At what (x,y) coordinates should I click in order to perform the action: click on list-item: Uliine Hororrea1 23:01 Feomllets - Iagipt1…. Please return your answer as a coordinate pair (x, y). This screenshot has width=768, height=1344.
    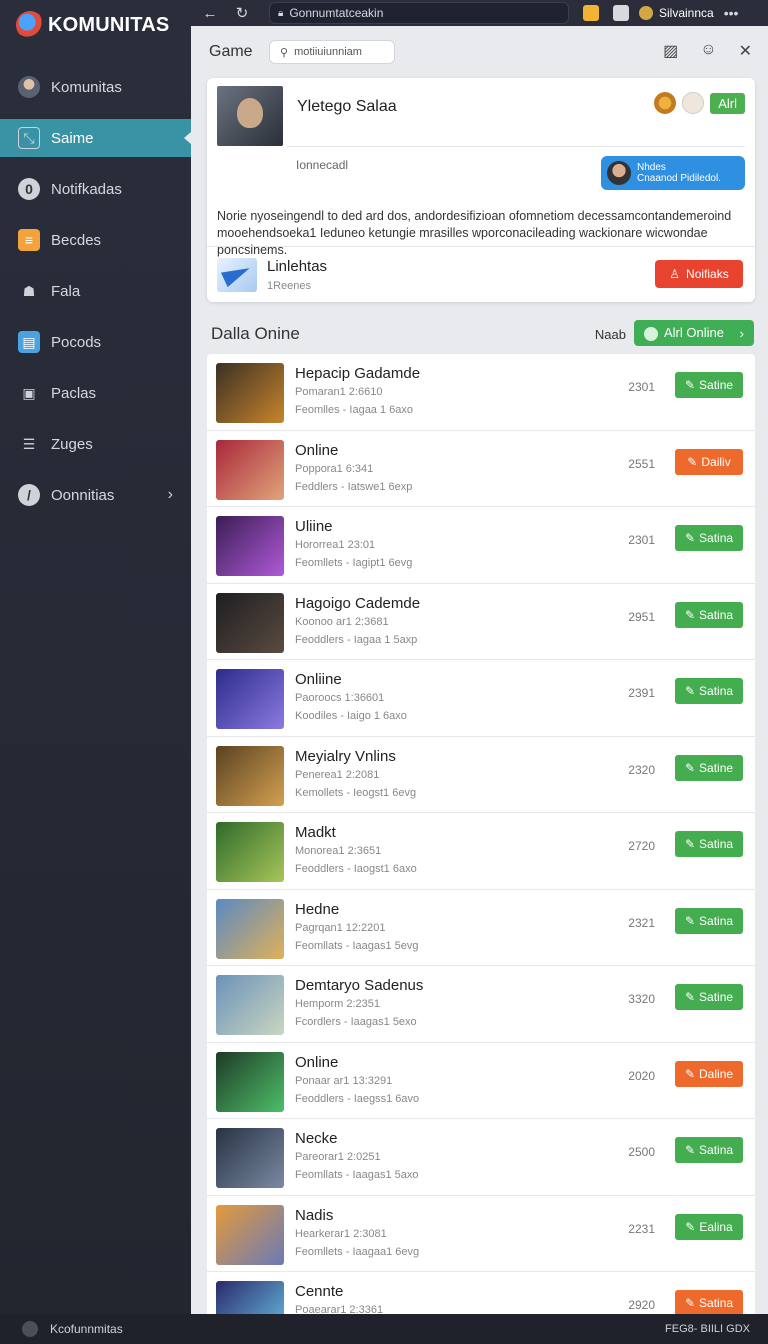
    Looking at the image, I should click on (481, 545).